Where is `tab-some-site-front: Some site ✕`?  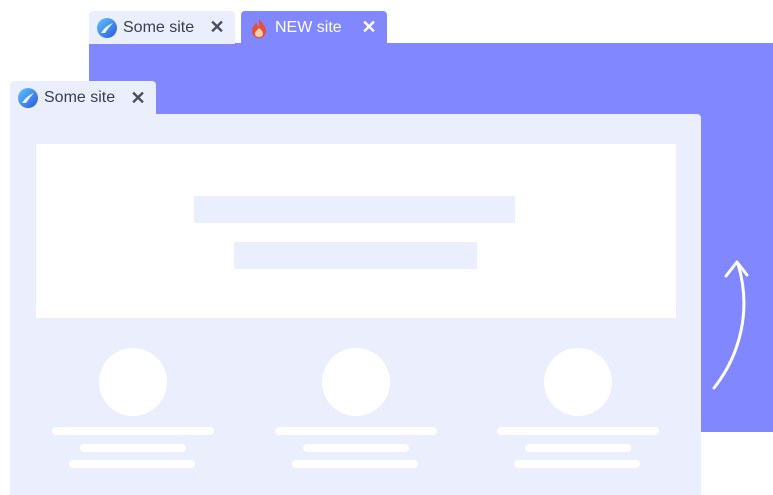
tab-some-site-front: Some site ✕ is located at coordinates (83, 98).